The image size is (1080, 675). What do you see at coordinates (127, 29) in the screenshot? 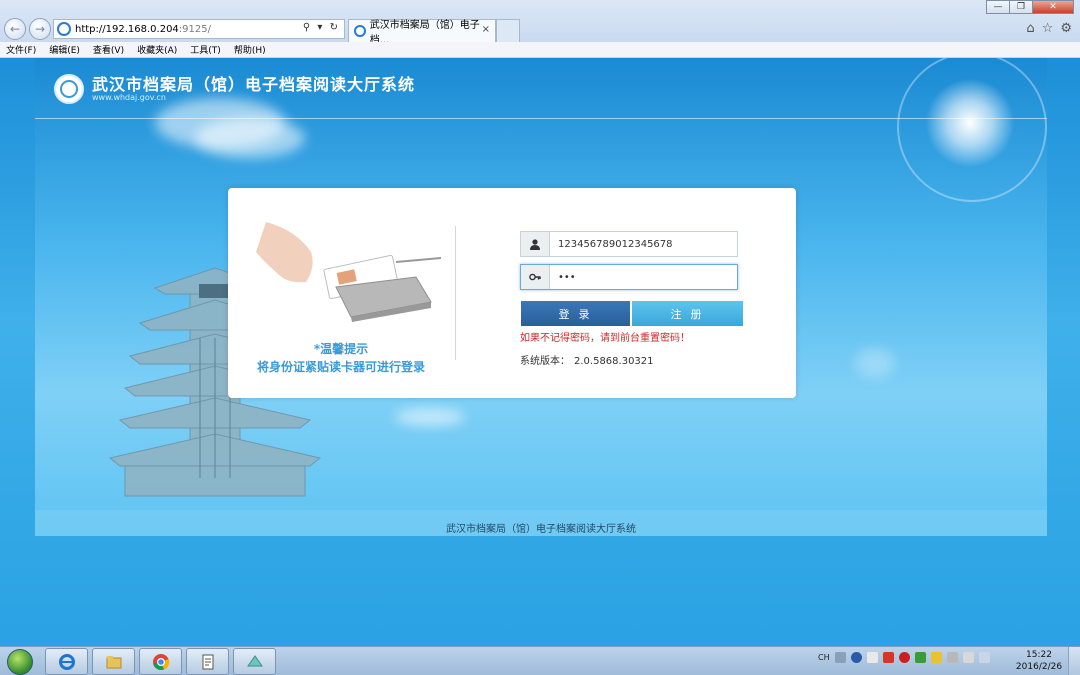
I see `address-host: http://192.168.0.204` at bounding box center [127, 29].